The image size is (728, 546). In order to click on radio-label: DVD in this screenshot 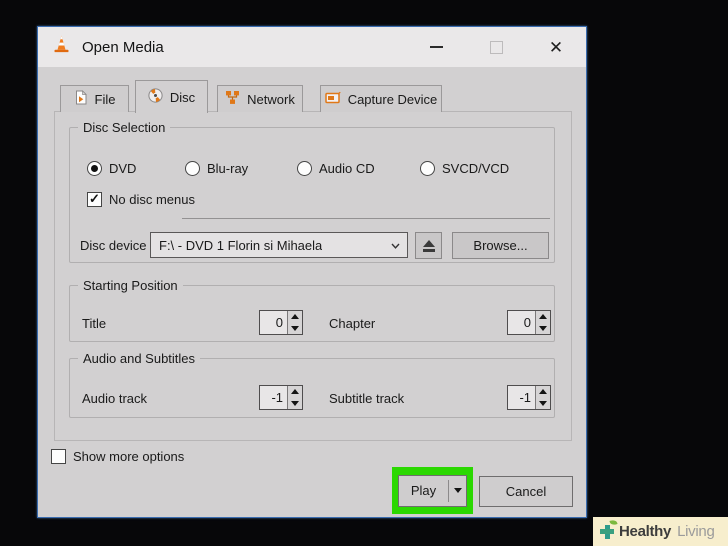, I will do `click(123, 168)`.